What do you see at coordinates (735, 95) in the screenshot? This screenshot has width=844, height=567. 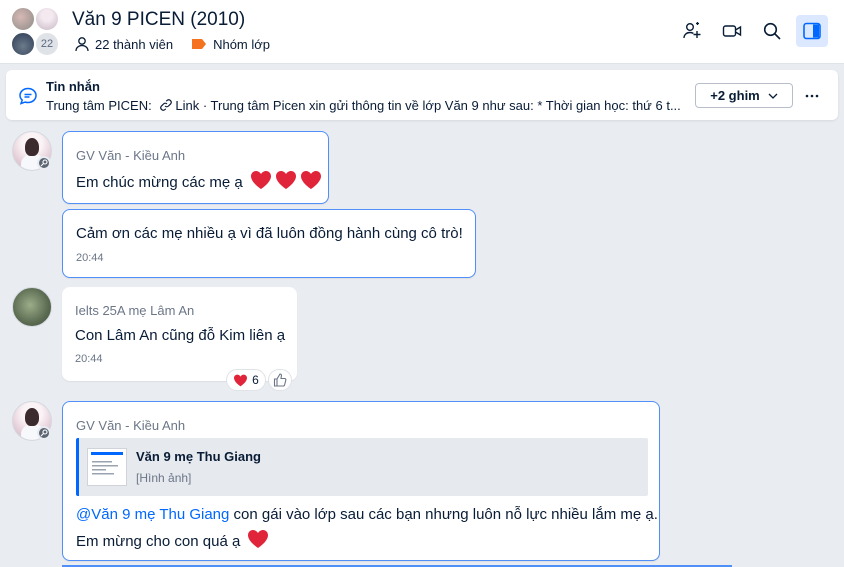 I see `more-pins-label: +2 ghim` at bounding box center [735, 95].